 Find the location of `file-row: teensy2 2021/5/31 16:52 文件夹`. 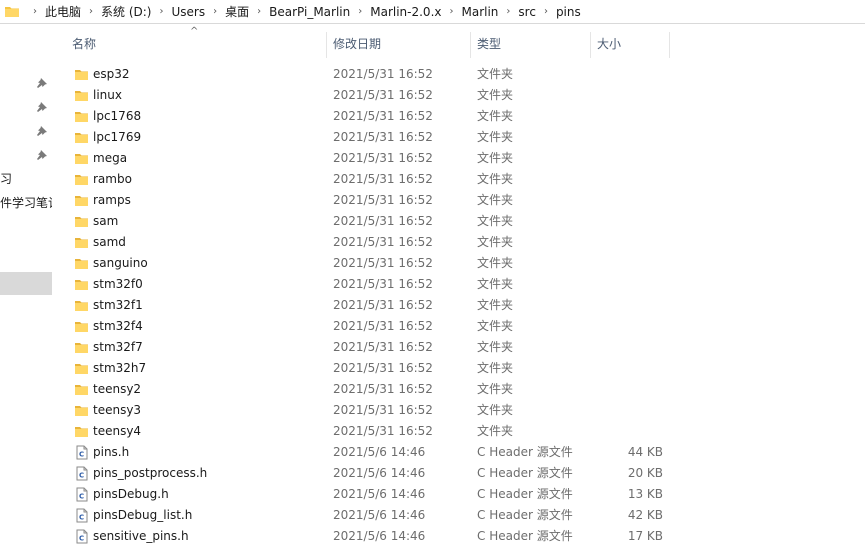

file-row: teensy2 2021/5/31 16:52 文件夹 is located at coordinates (361, 389).